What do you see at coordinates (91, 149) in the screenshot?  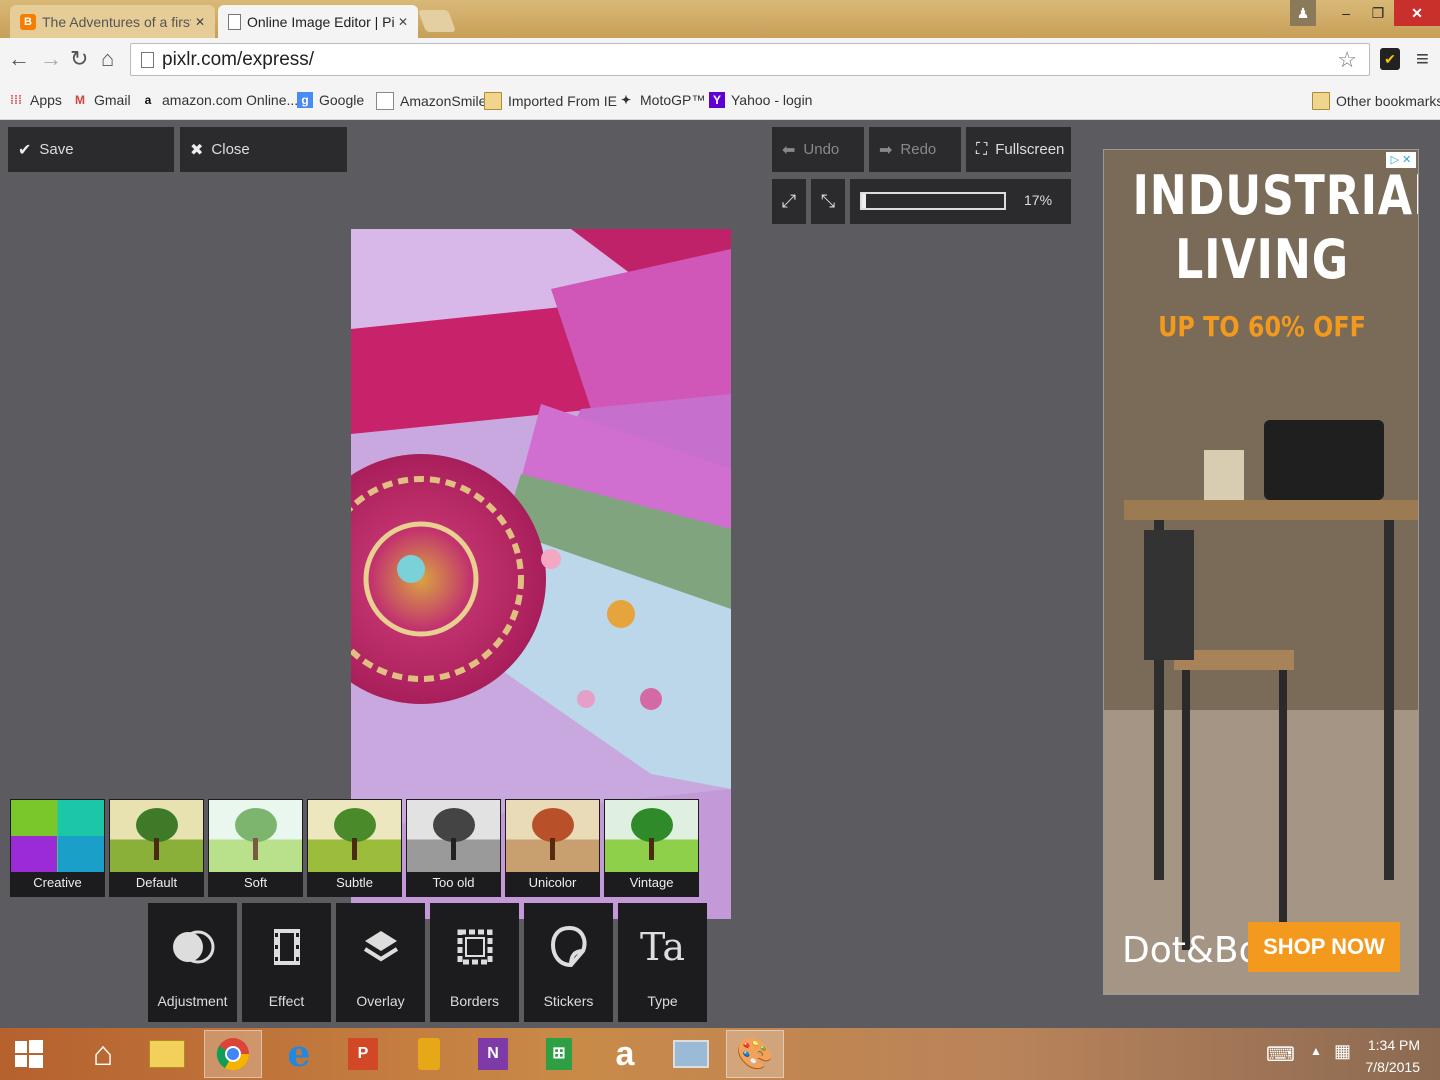 I see `save-button: ✔ Save` at bounding box center [91, 149].